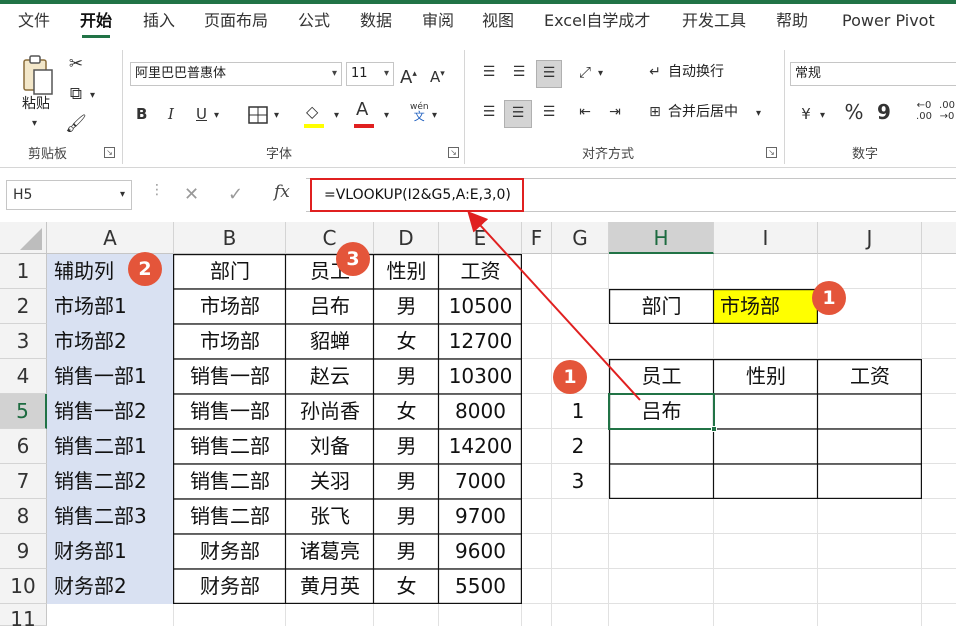 This screenshot has width=956, height=634. I want to click on cell-c7: 关羽, so click(330, 481).